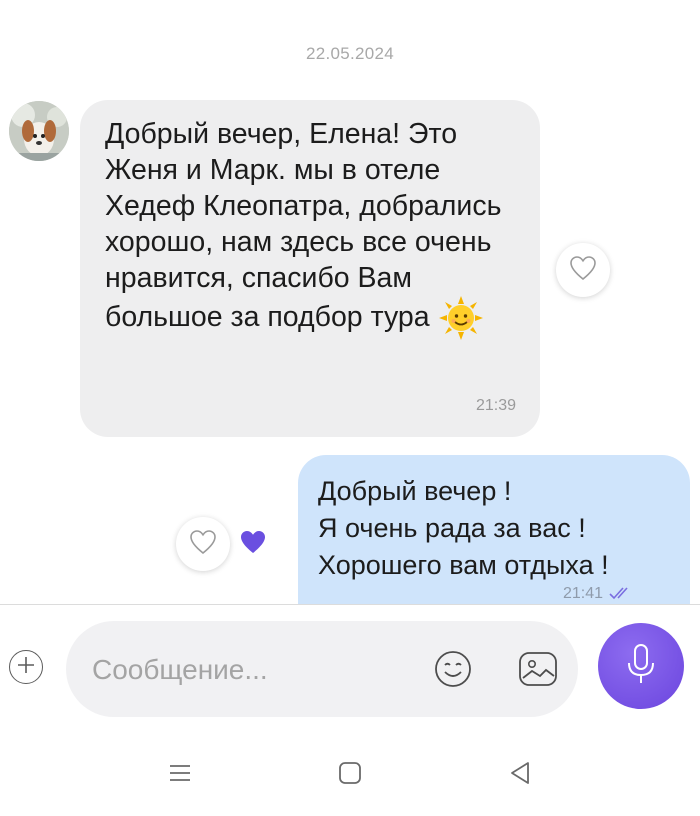 The image size is (700, 816). Describe the element at coordinates (415, 491) in the screenshot. I see `message-line: Добрый вечер !` at that location.